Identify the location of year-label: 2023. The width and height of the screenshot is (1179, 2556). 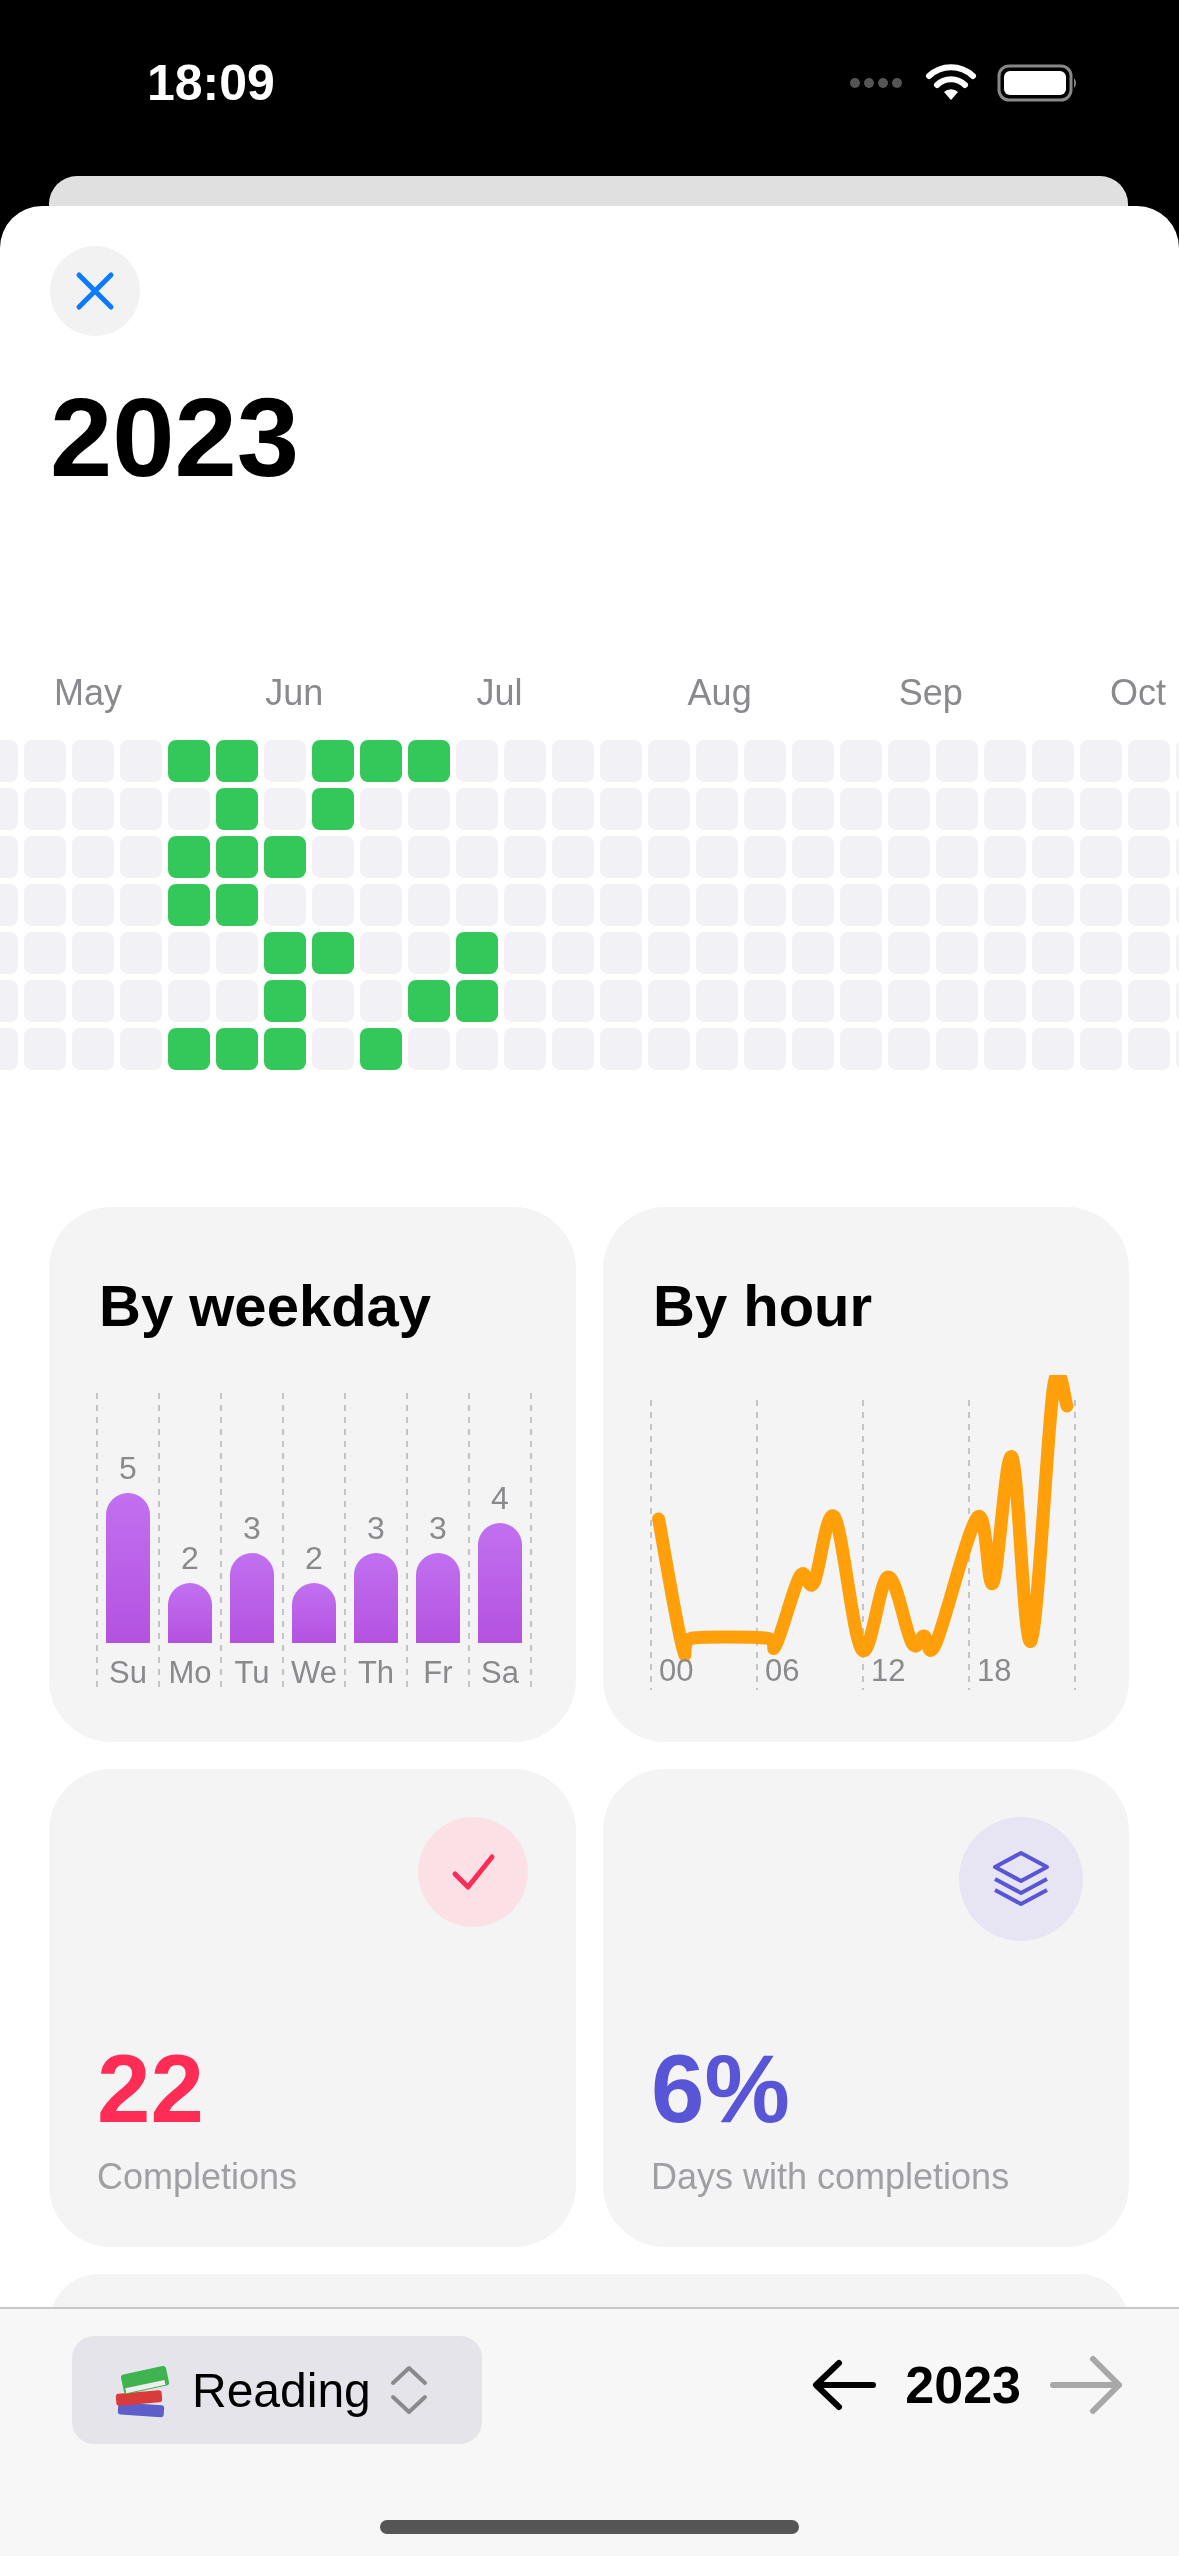
(963, 2385).